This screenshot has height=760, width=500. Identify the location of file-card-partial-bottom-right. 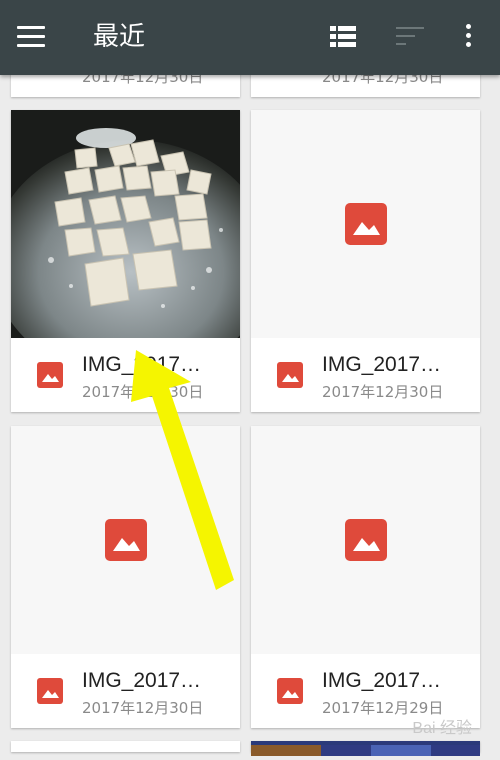
(365, 748).